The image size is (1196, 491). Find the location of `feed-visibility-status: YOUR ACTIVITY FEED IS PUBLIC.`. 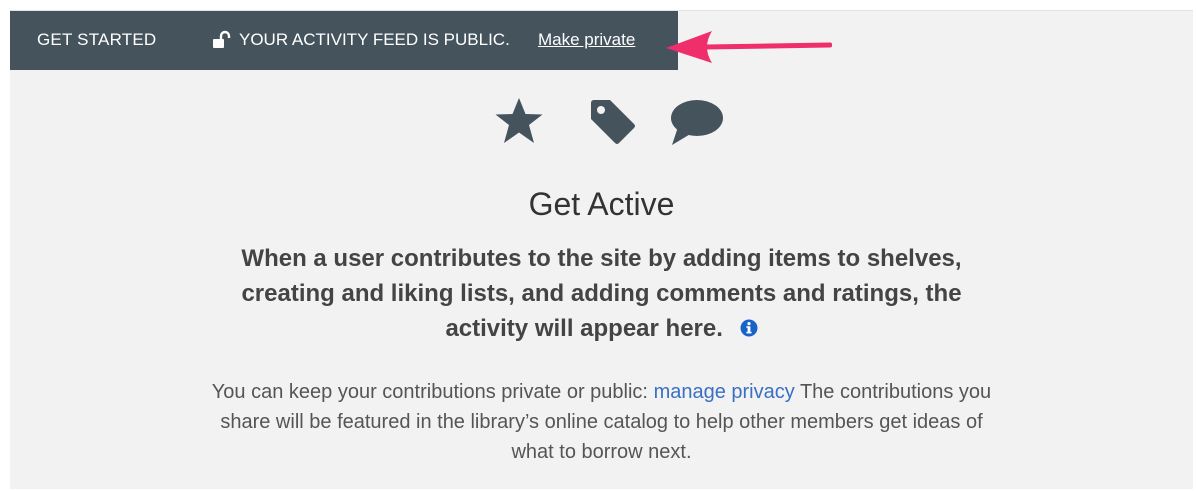

feed-visibility-status: YOUR ACTIVITY FEED IS PUBLIC. is located at coordinates (374, 39).